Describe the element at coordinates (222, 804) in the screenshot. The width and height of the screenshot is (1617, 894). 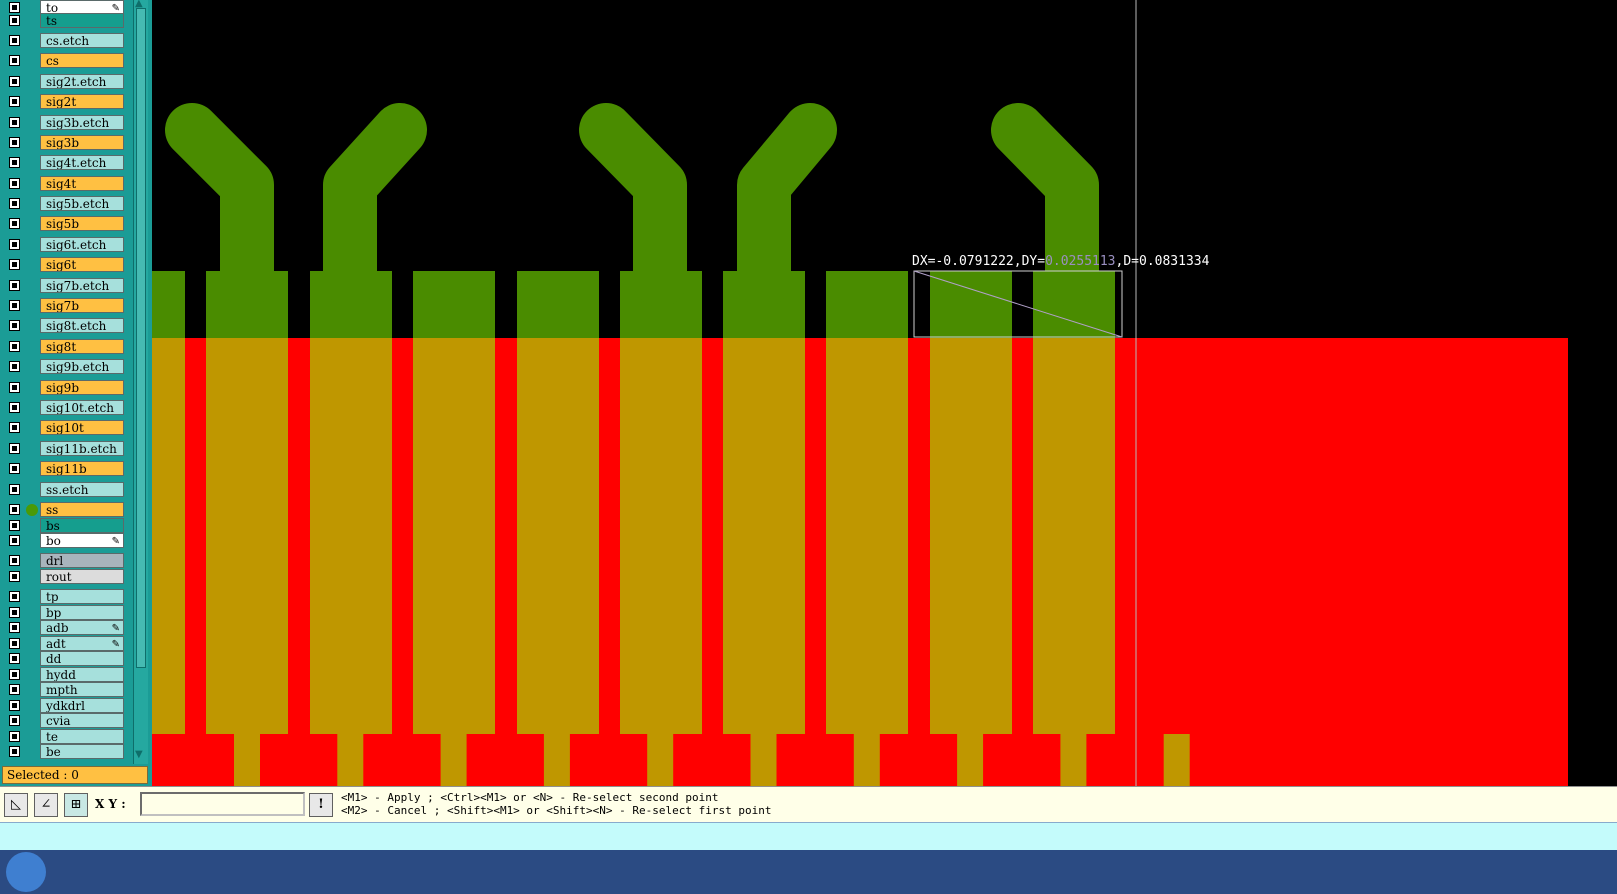
I see `xy-input` at that location.